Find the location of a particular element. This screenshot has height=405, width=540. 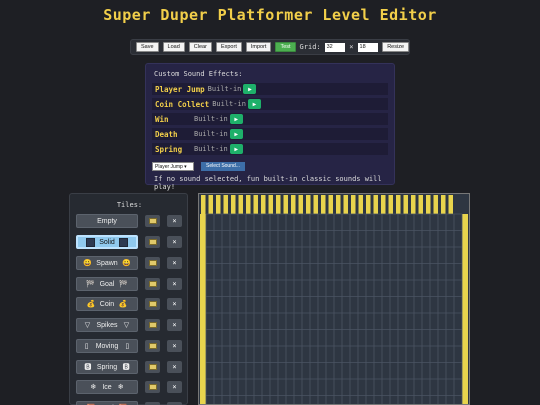

sound-row-coin-collect: Coin Collect Built-in ▶ is located at coordinates (270, 104).